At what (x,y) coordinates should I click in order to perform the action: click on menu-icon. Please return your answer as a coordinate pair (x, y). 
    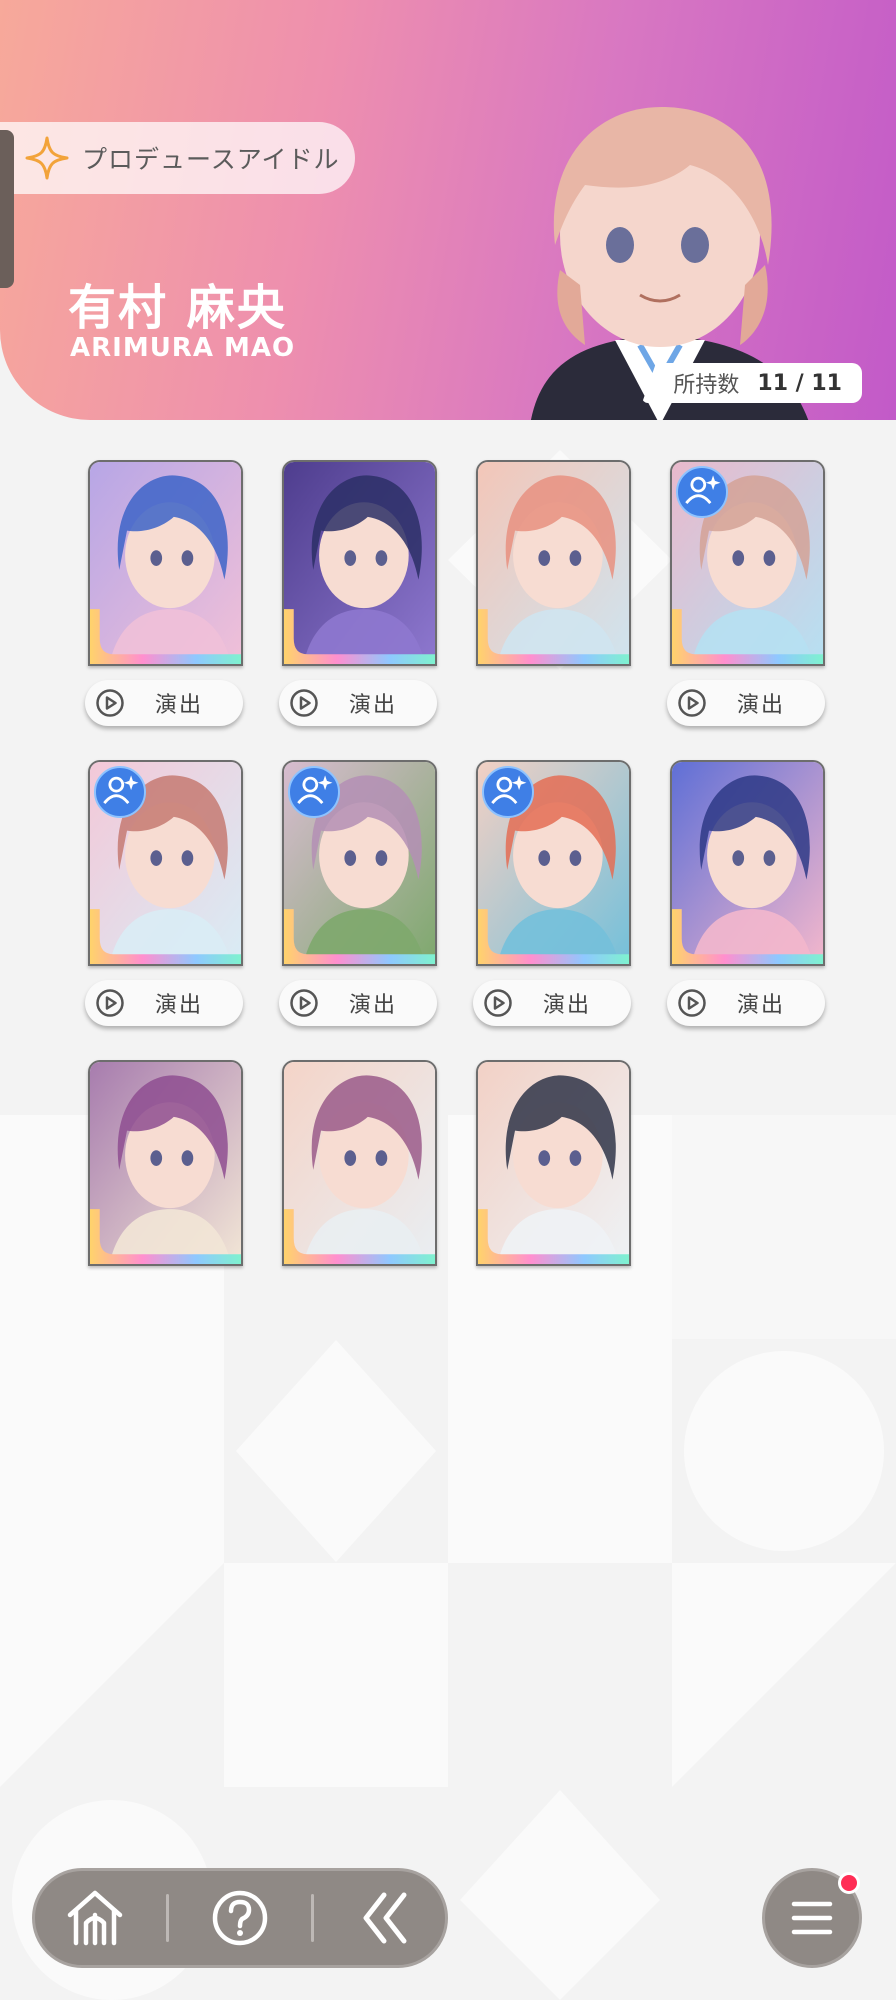
    Looking at the image, I should click on (812, 1918).